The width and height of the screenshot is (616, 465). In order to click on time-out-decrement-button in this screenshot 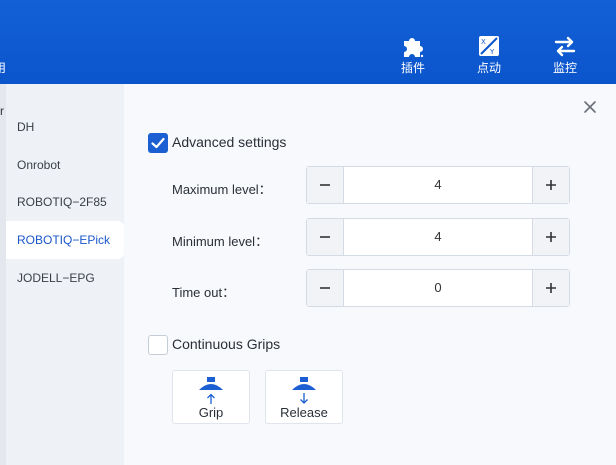, I will do `click(325, 288)`.